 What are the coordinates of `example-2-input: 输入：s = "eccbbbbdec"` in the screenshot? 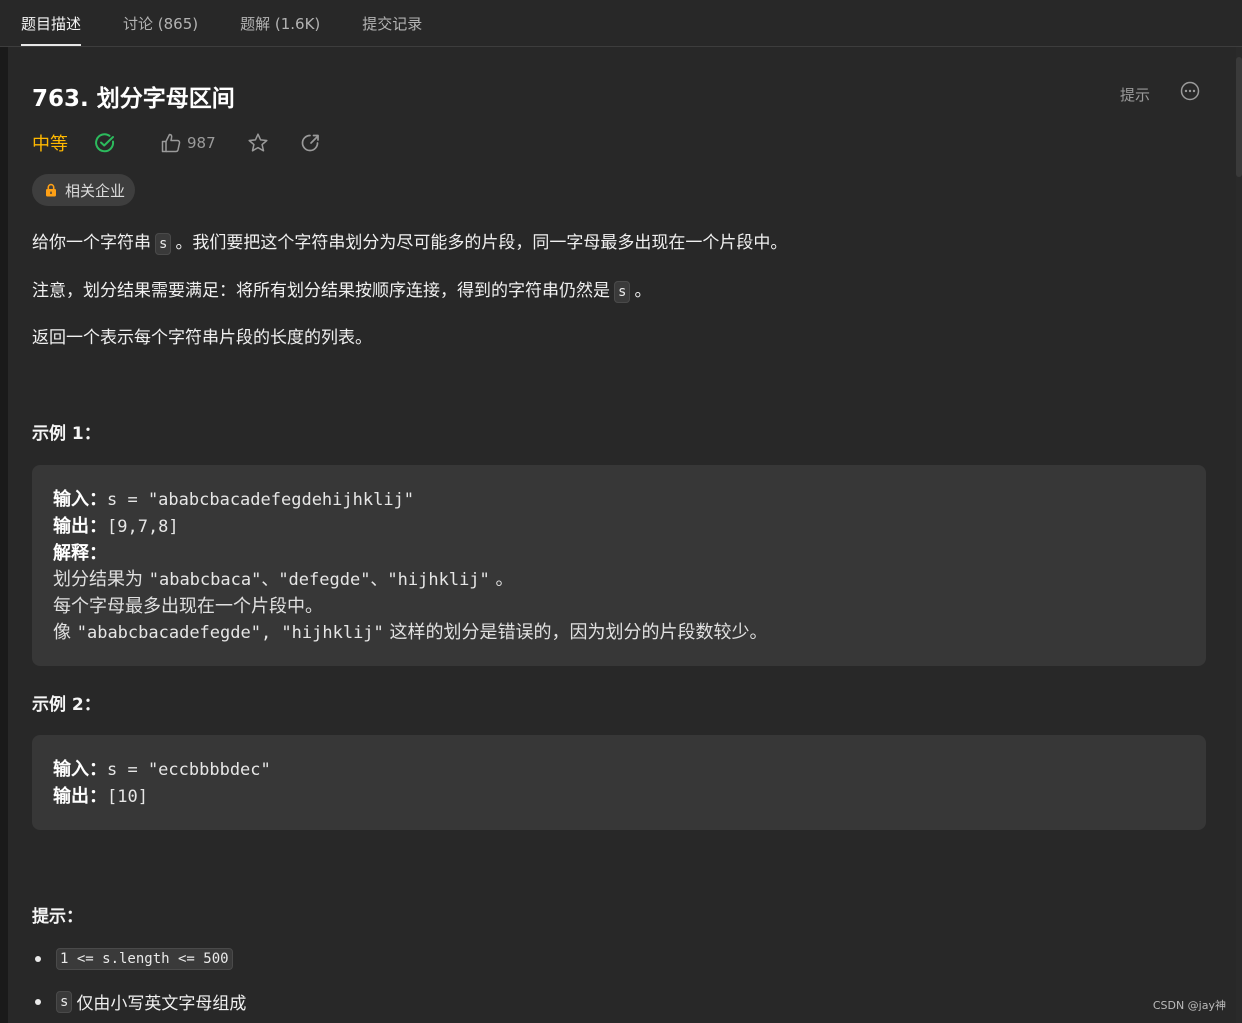 It's located at (162, 768).